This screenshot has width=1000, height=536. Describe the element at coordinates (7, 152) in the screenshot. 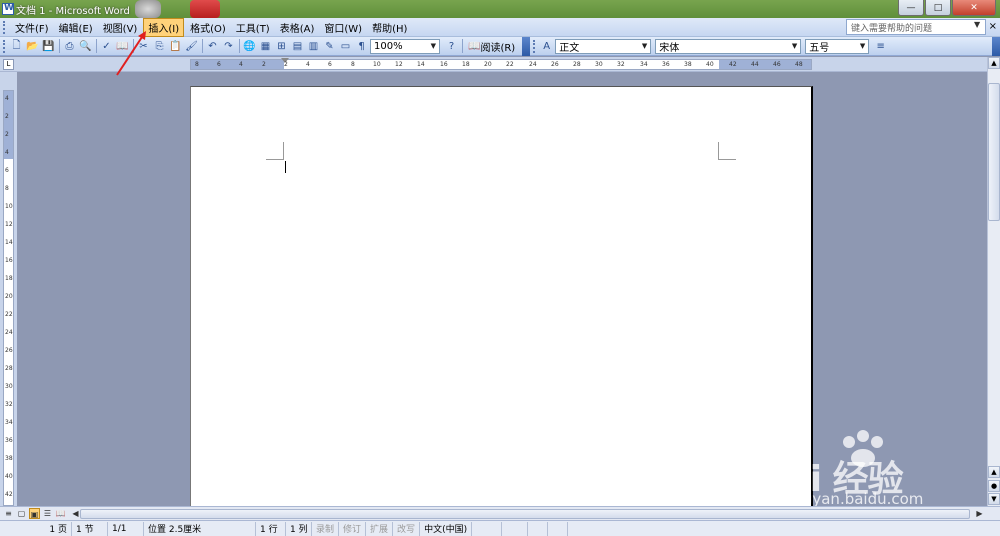

I see `ruler-tick: 4` at that location.